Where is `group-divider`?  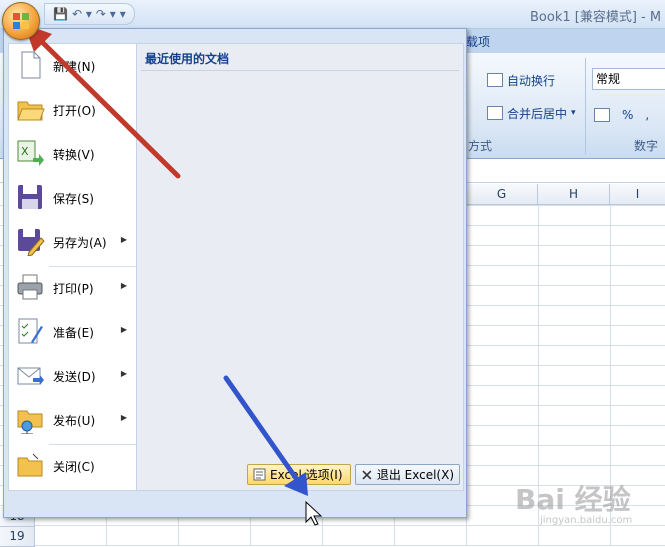
group-divider is located at coordinates (585, 106).